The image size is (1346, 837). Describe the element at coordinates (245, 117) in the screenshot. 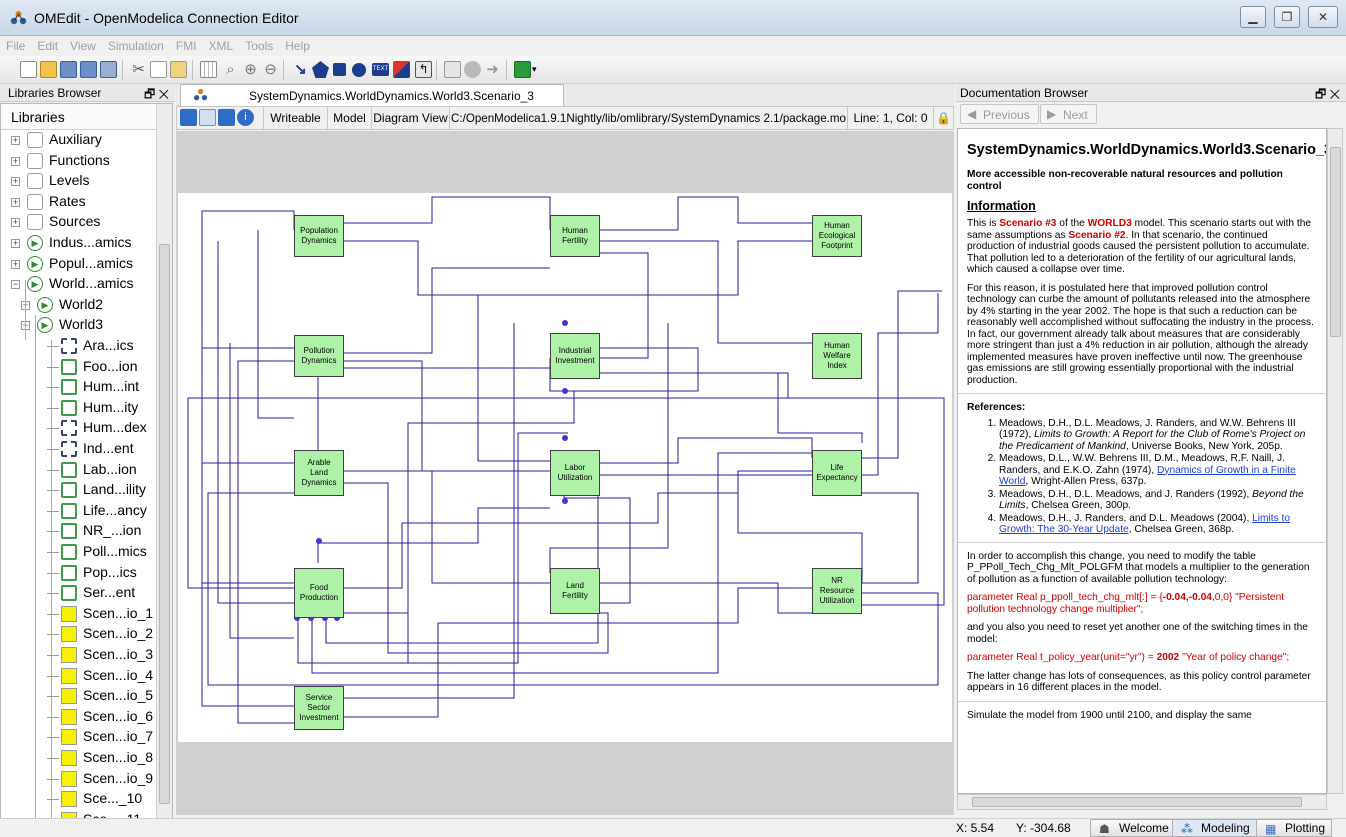

I see `documentation-view-icon: i` at that location.